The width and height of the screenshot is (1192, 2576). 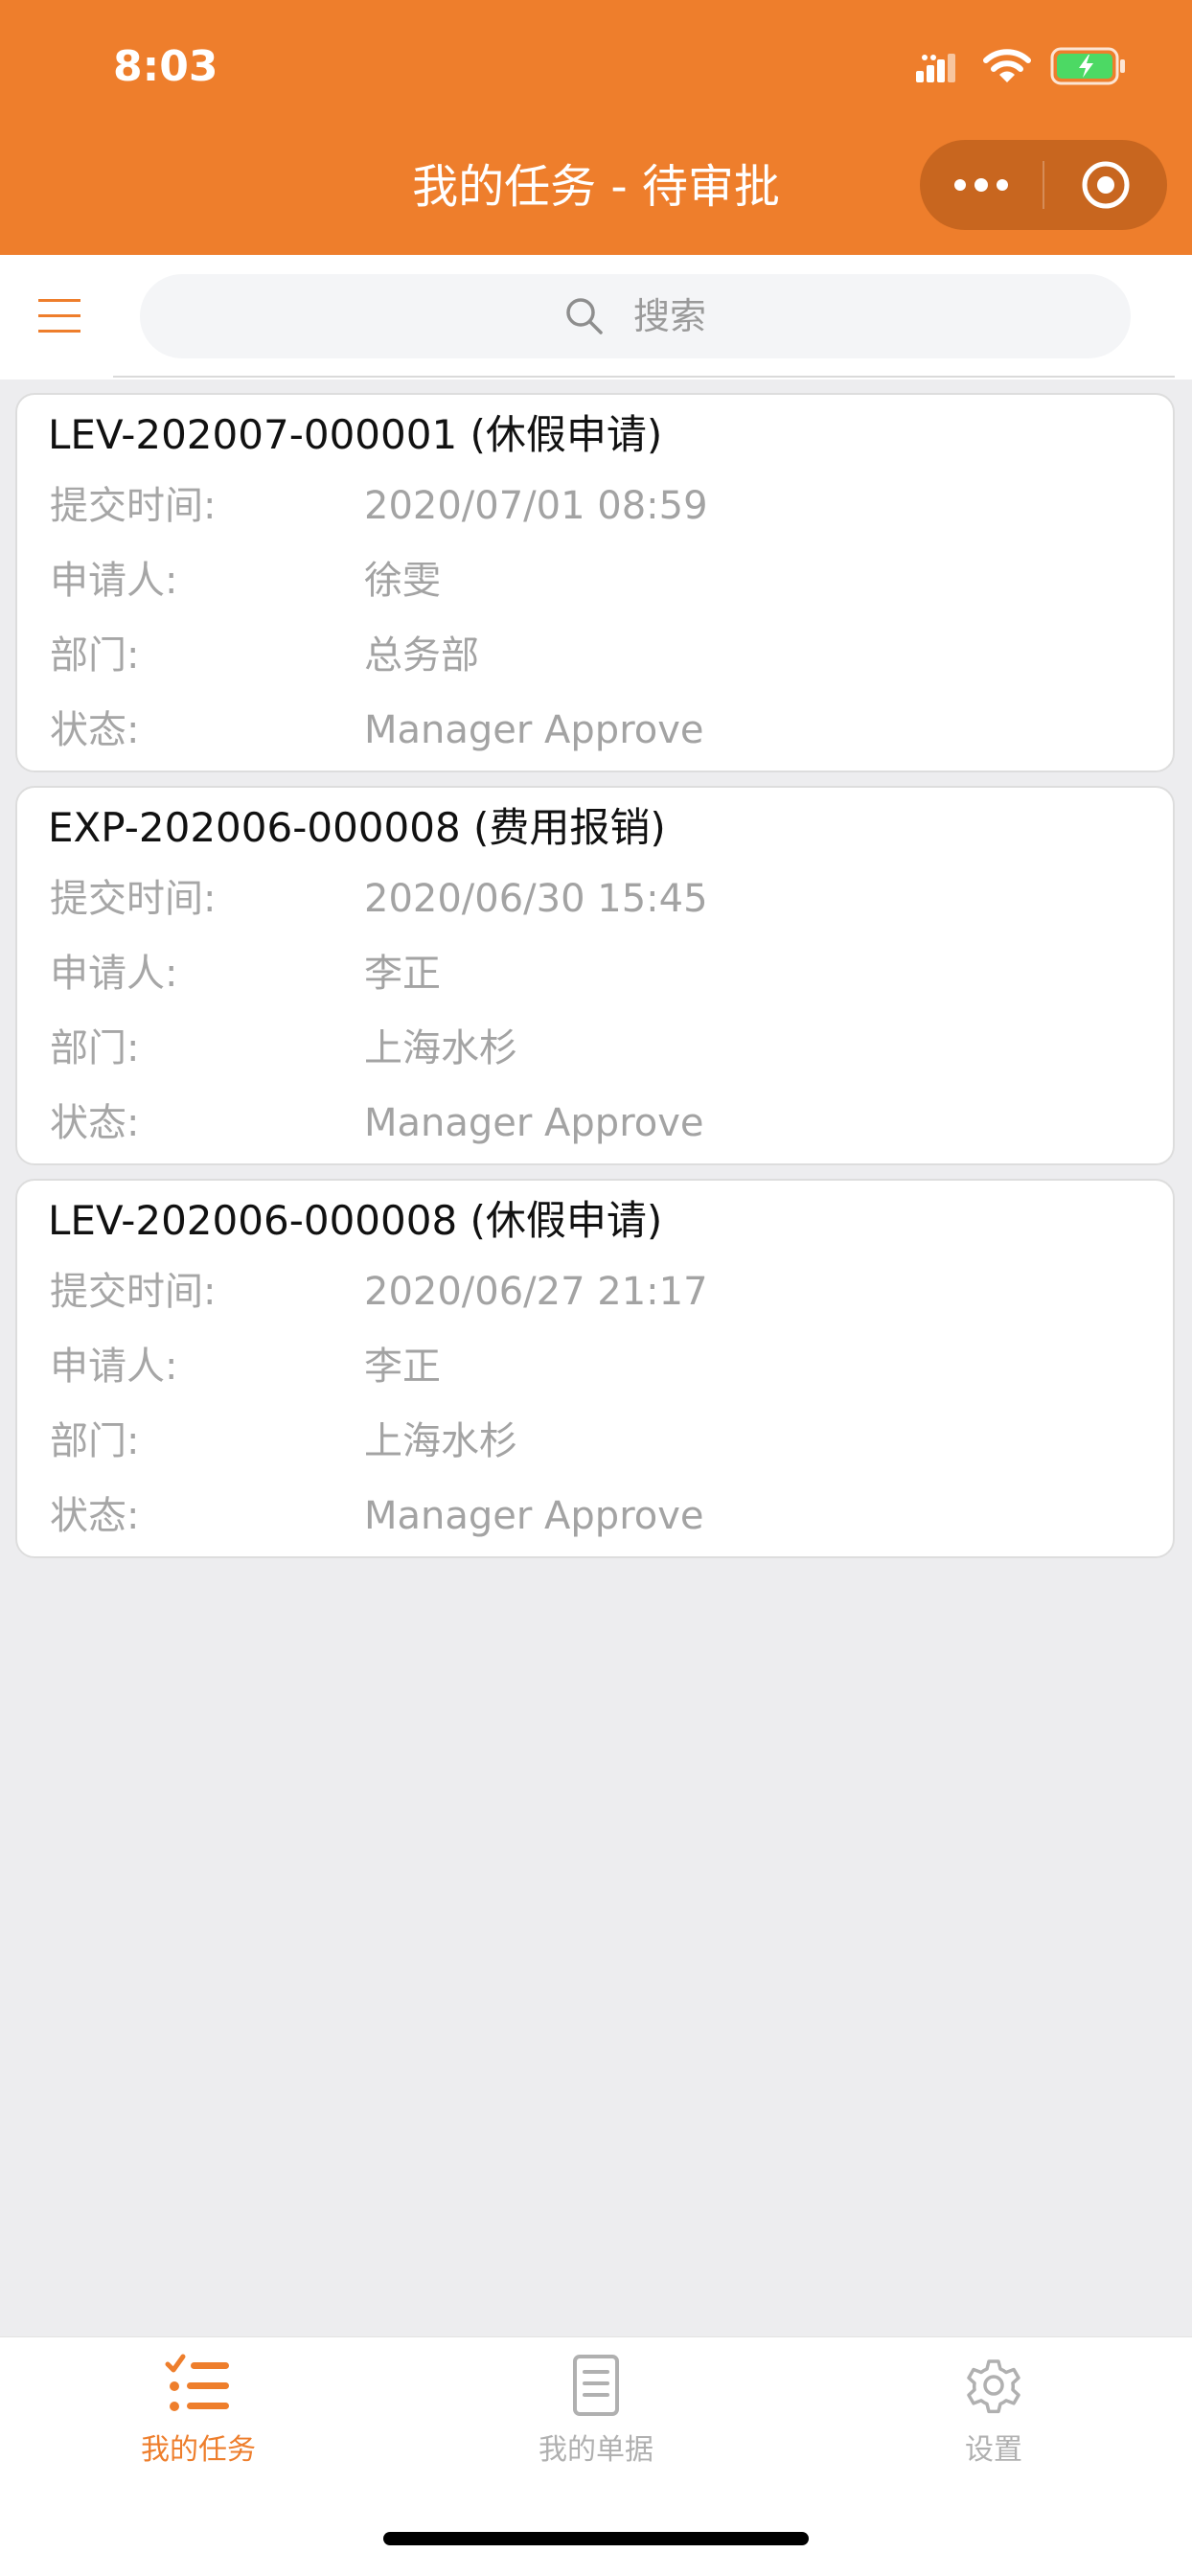 I want to click on task-list-icon, so click(x=197, y=2382).